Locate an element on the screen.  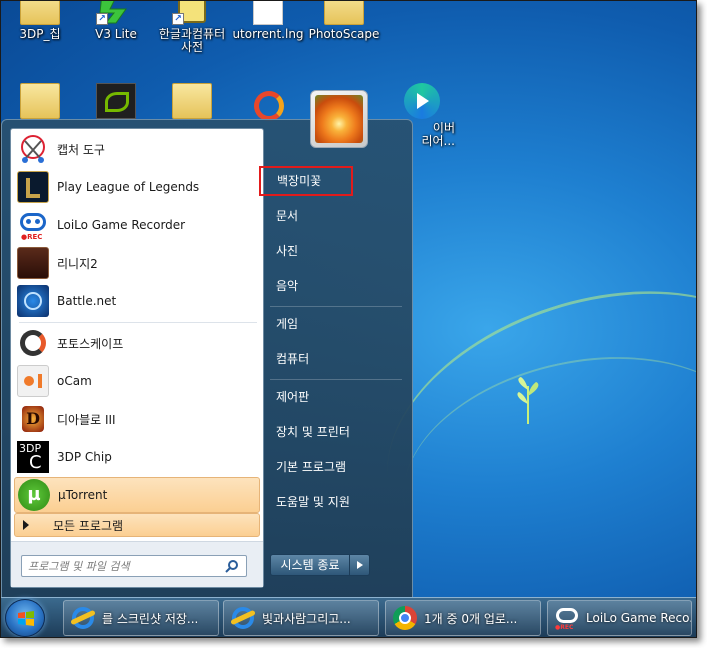
program-item-league-of-legends: Play League of Legends is located at coordinates (137, 187).